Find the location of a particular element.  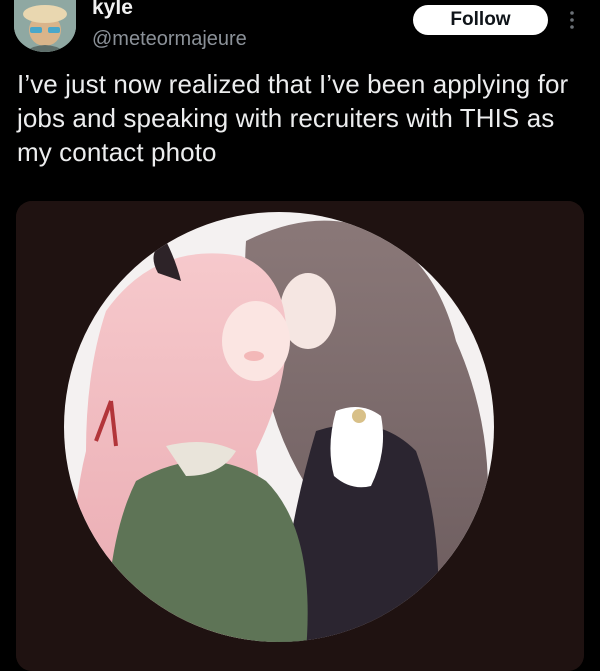

avatar-image is located at coordinates (45, 26).